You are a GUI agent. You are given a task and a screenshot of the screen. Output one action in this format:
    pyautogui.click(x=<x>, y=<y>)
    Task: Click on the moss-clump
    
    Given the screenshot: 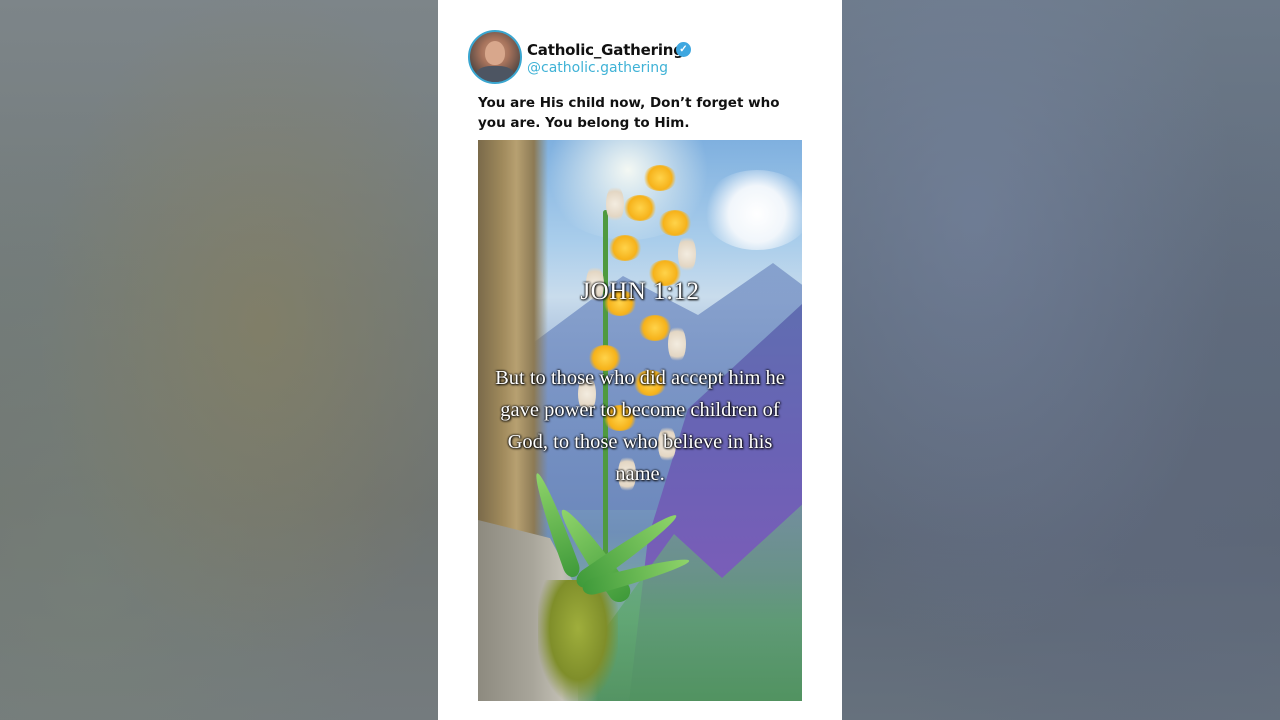 What is the action you would take?
    pyautogui.click(x=578, y=640)
    